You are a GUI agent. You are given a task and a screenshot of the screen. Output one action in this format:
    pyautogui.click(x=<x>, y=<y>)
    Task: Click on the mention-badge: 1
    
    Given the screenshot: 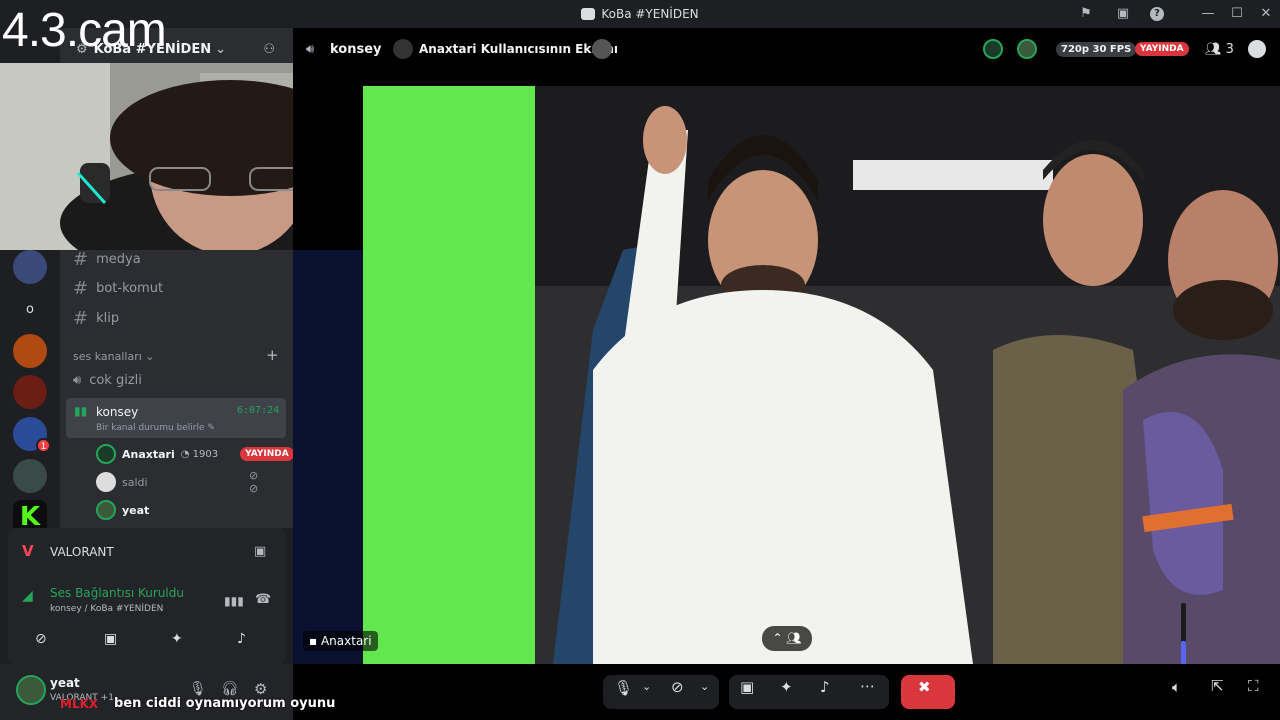 What is the action you would take?
    pyautogui.click(x=43, y=445)
    